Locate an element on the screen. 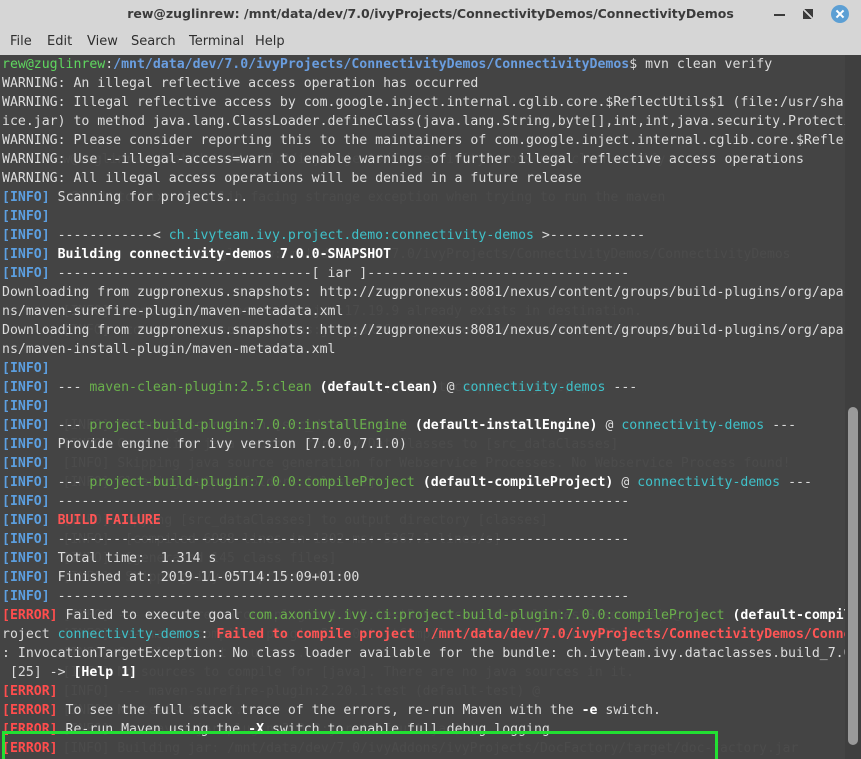 The height and width of the screenshot is (759, 861). prompt-colon: : is located at coordinates (109, 64).